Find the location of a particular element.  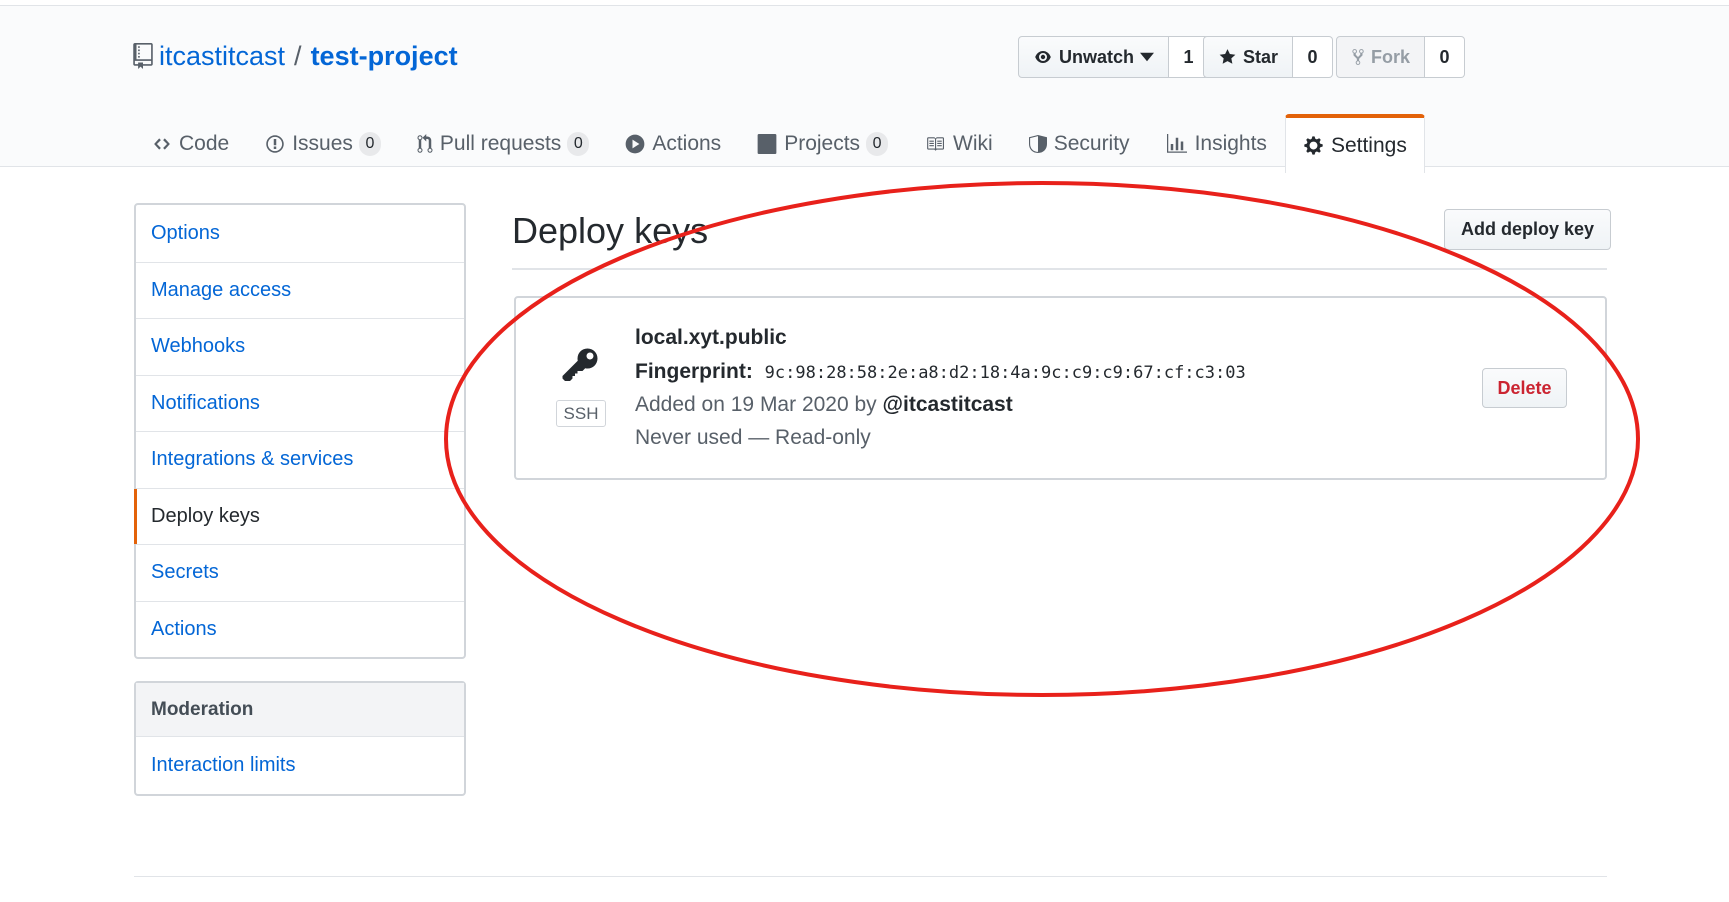

sidebar-item-notifications: Notifications is located at coordinates (300, 403).